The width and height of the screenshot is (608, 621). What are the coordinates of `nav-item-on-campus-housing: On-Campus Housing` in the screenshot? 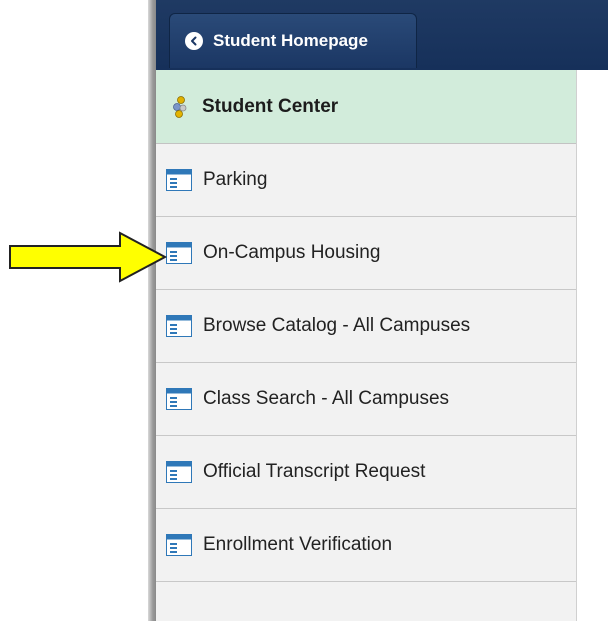 It's located at (366, 253).